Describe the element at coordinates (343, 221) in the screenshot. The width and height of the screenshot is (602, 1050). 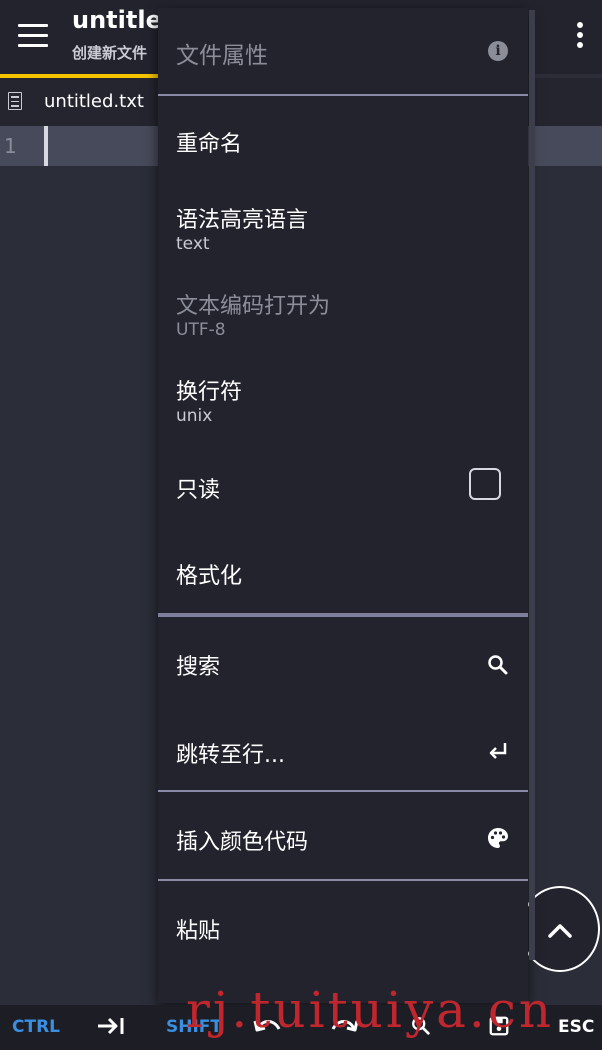
I see `menu-item-syntax-language: 语法高亮语言 text` at that location.